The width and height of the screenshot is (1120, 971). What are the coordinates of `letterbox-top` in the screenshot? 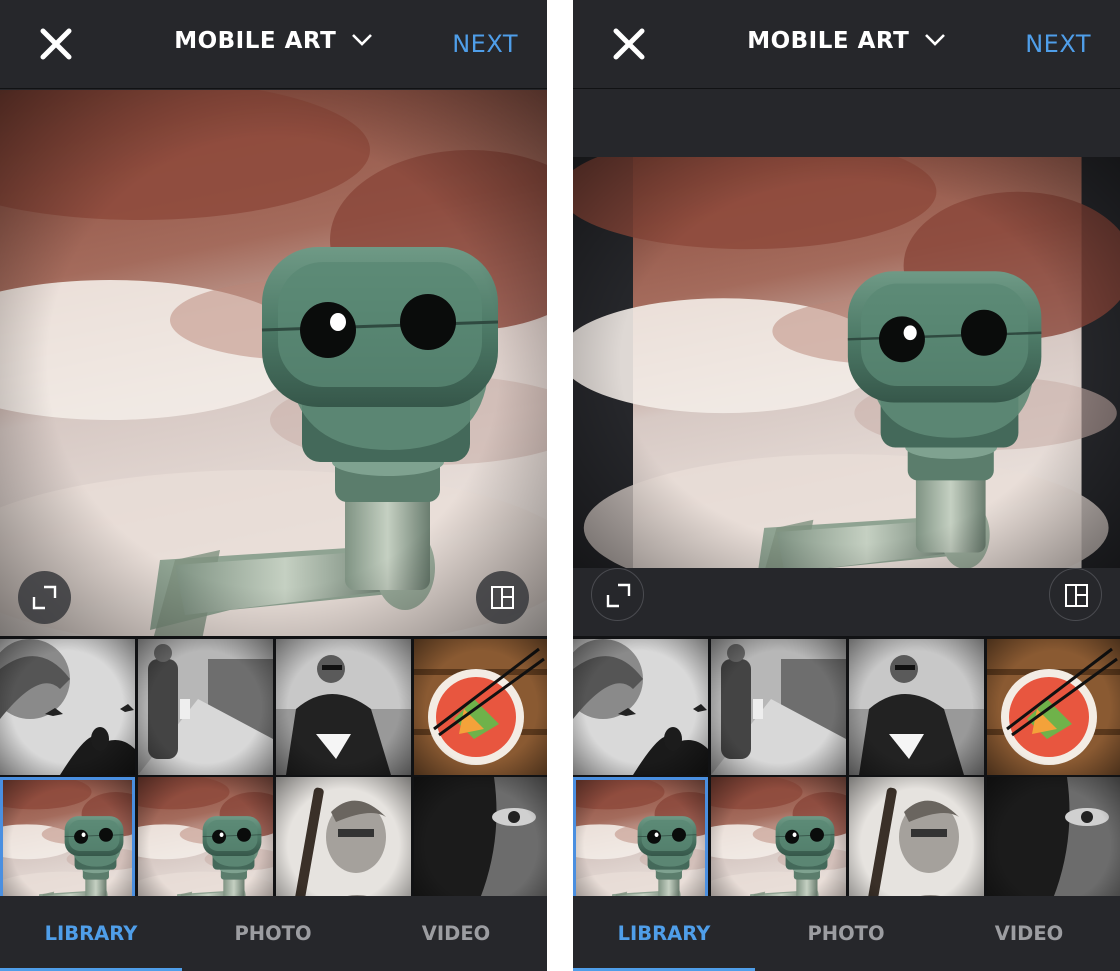 It's located at (846, 123).